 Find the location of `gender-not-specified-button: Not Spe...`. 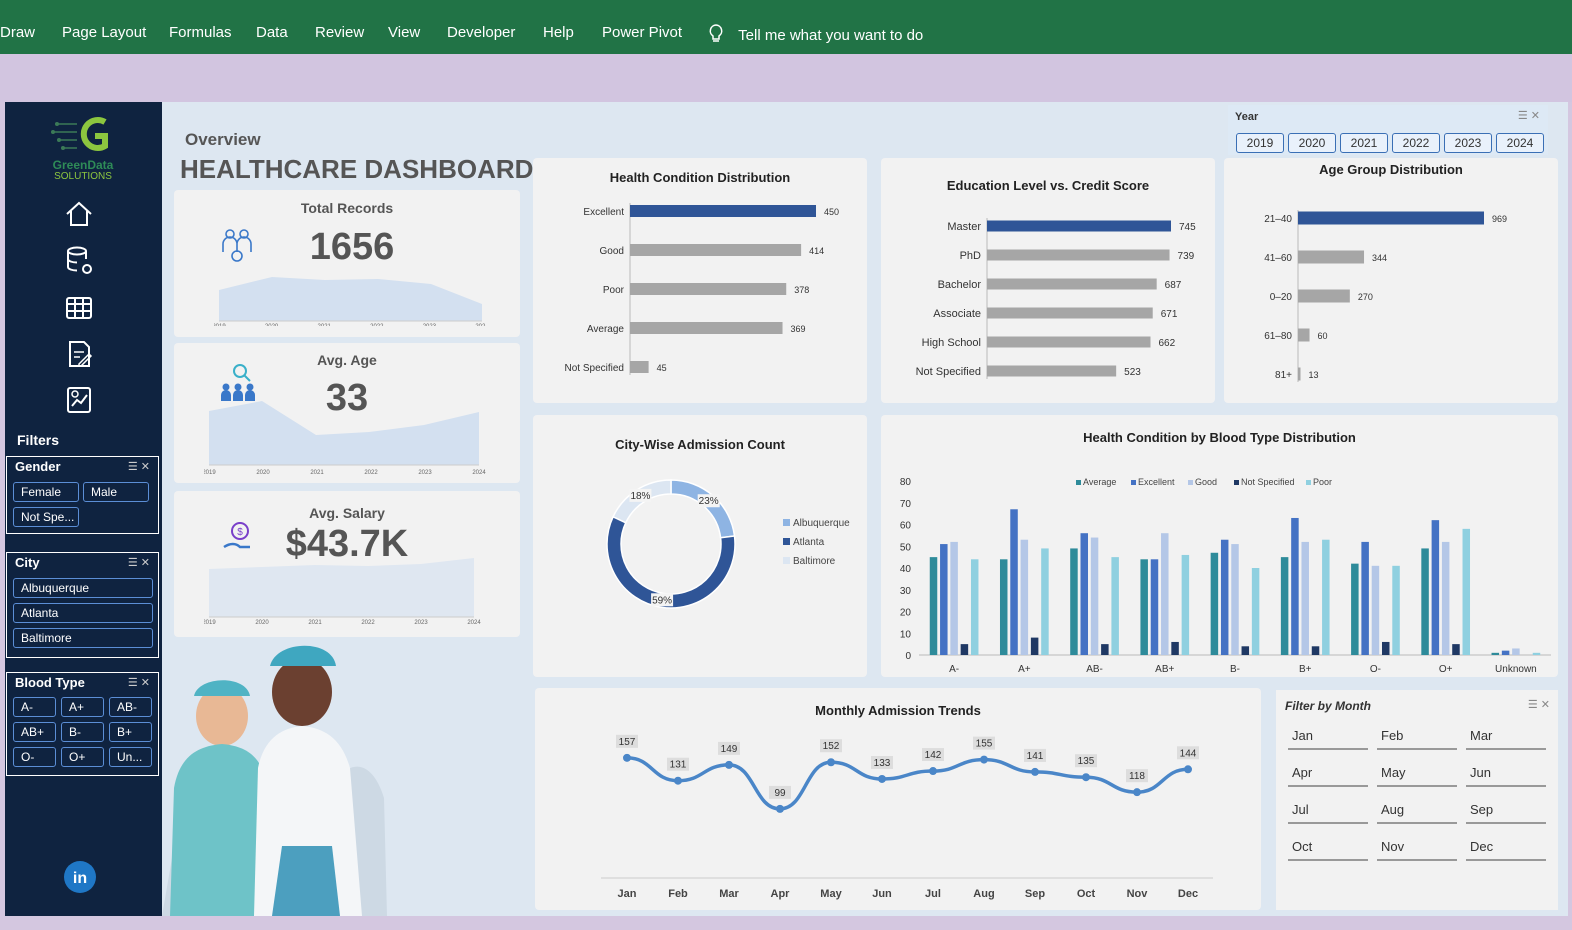

gender-not-specified-button: Not Spe... is located at coordinates (46, 517).